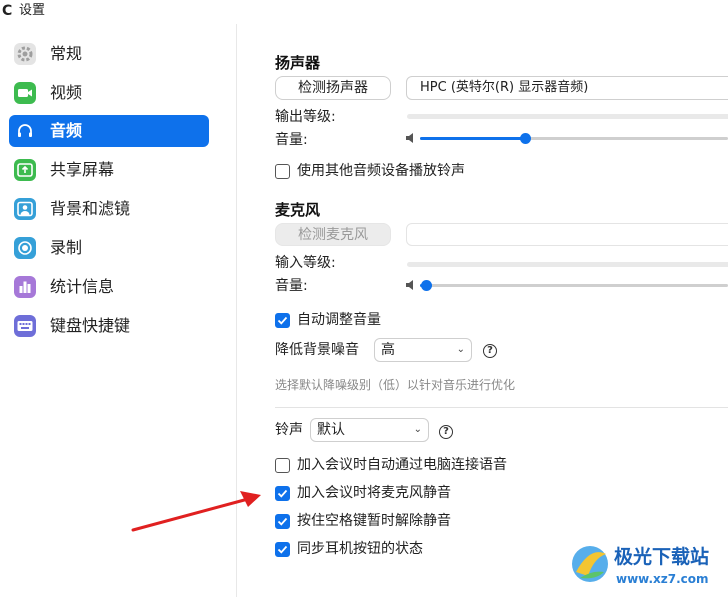 The image size is (728, 597). Describe the element at coordinates (402, 465) in the screenshot. I see `auto-join-audio-label: 加入会议时自动通过电脑连接语音` at that location.